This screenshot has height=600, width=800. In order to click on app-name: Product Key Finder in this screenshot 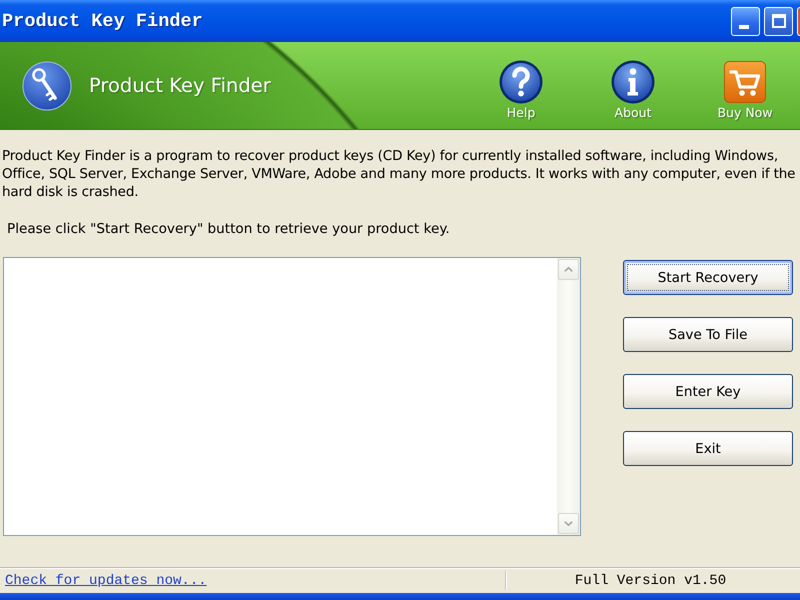, I will do `click(180, 85)`.